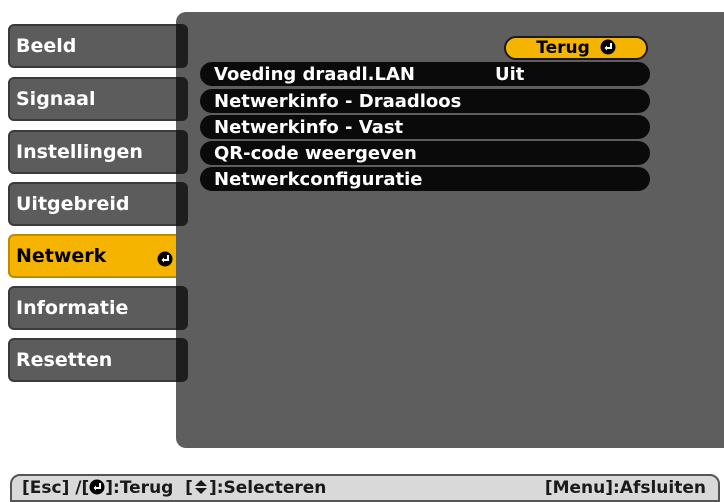 This screenshot has height=502, width=724. I want to click on item-value: Uit, so click(510, 74).